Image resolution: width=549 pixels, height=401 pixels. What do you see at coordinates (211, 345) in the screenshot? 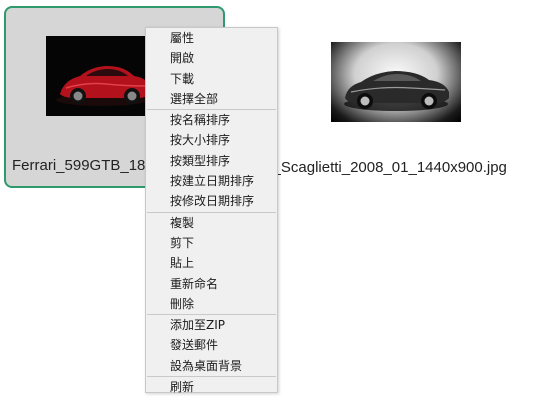
I see `menu-item-send-email: 發送郵件` at bounding box center [211, 345].